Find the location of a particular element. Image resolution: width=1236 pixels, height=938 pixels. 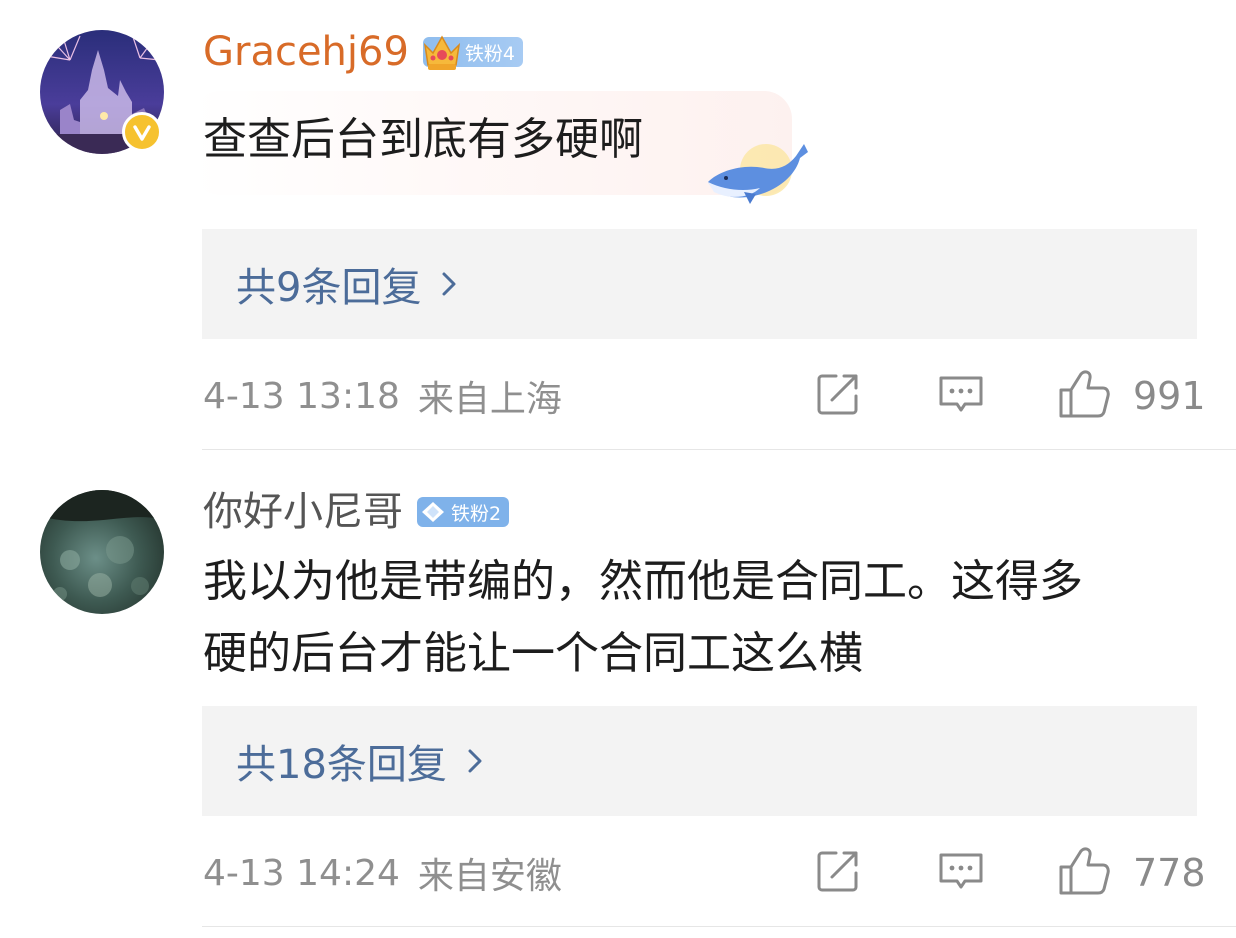

diamond-icon is located at coordinates (433, 514).